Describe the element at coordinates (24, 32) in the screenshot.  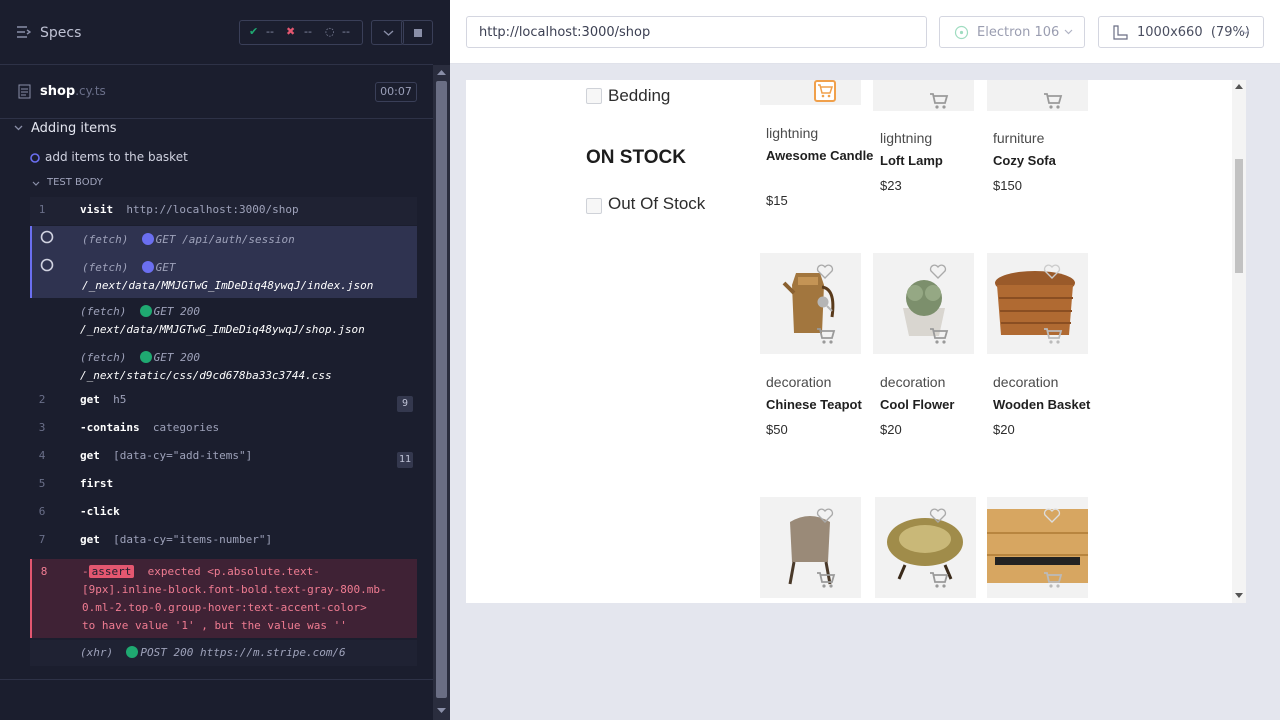
I see `specs-list-icon` at that location.